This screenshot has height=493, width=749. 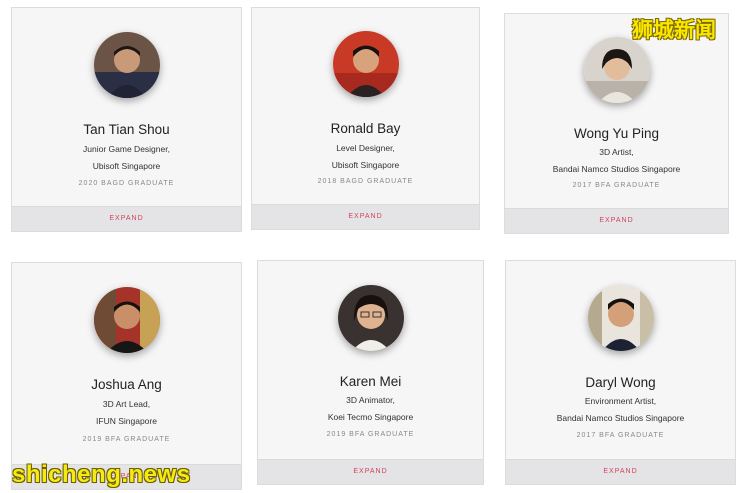 What do you see at coordinates (126, 404) in the screenshot?
I see `profile-title: 3D Art Lead,` at bounding box center [126, 404].